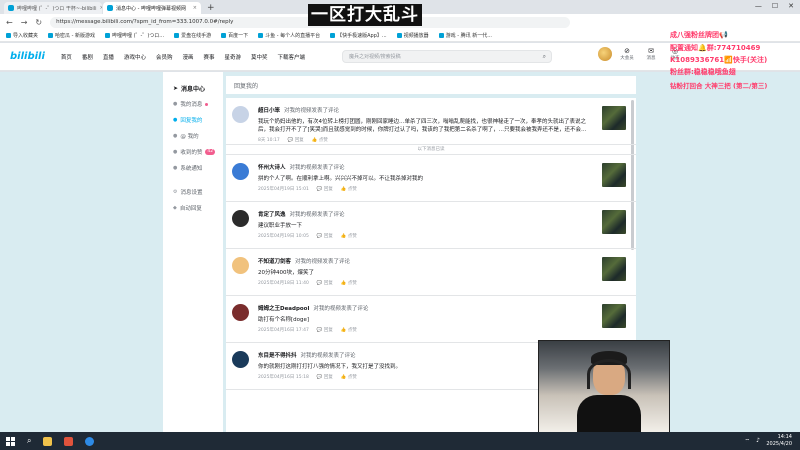 The width and height of the screenshot is (800, 450). I want to click on tab-label: 消息中心 - 哔哩哔哩弹幕视频网, so click(151, 8).